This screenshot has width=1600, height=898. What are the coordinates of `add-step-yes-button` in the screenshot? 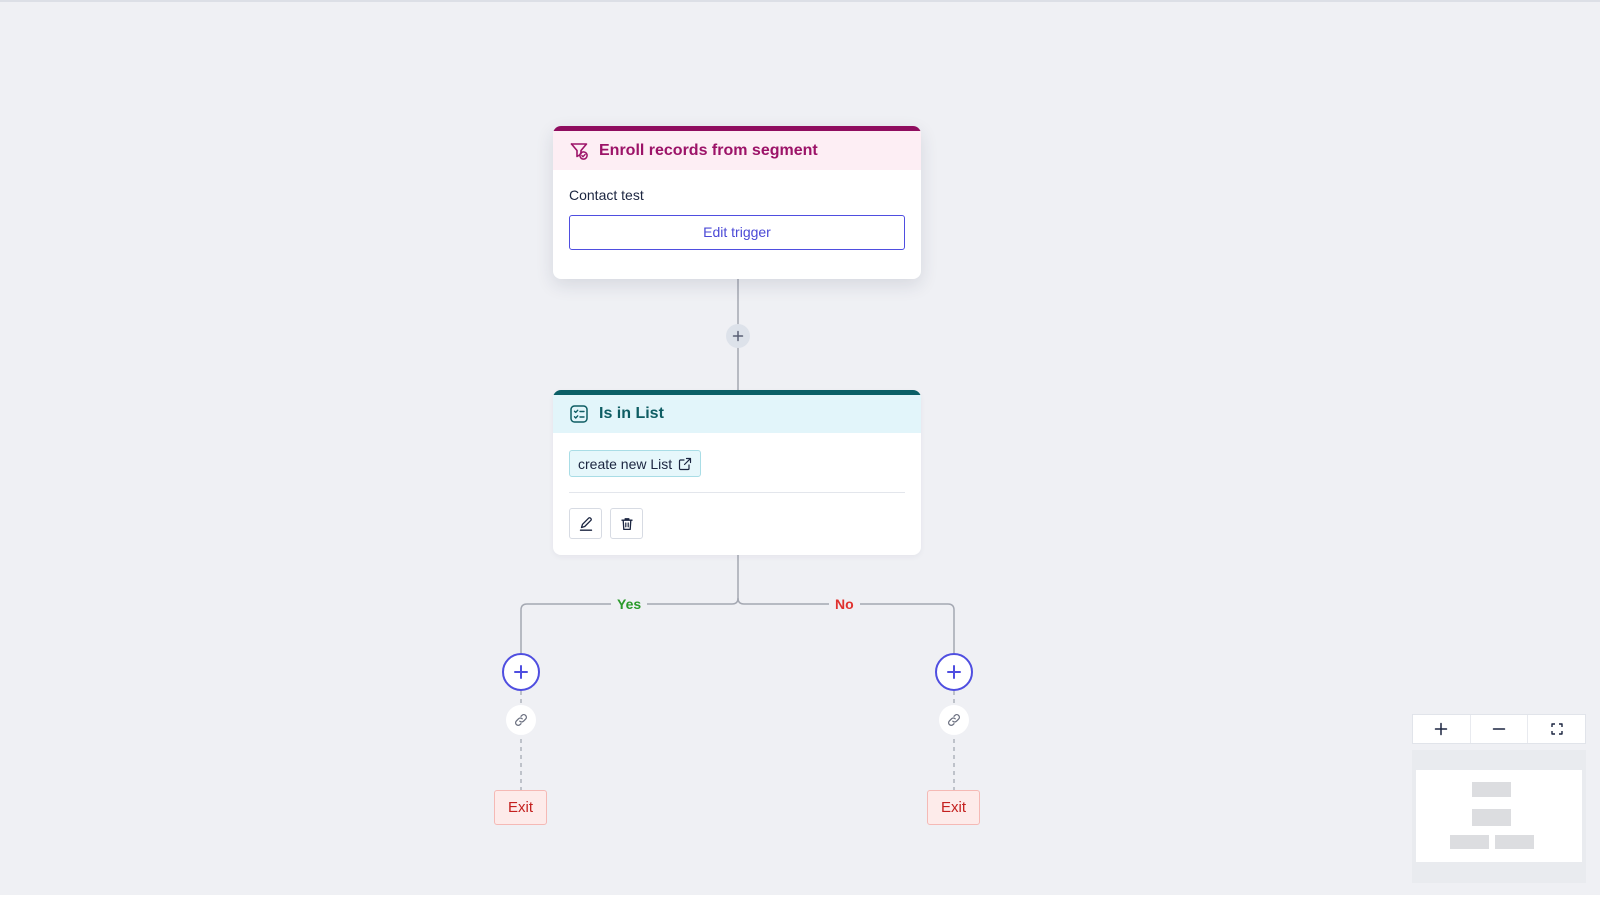 It's located at (521, 672).